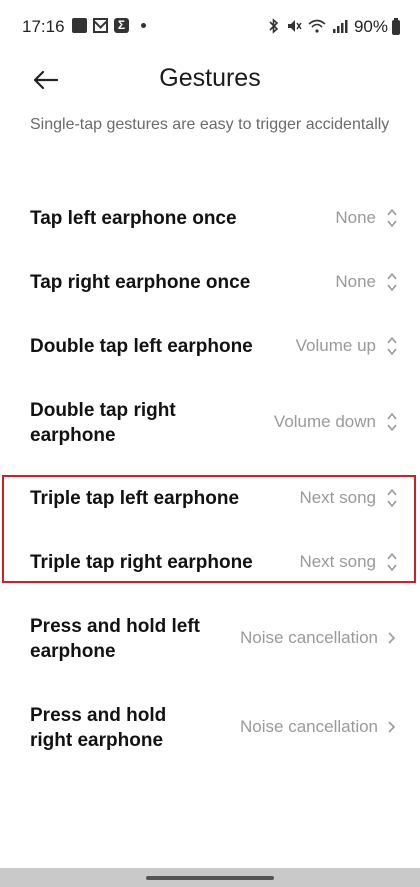 Image resolution: width=420 pixels, height=887 pixels. What do you see at coordinates (109, 25) in the screenshot?
I see `status-left-icons: Σ` at bounding box center [109, 25].